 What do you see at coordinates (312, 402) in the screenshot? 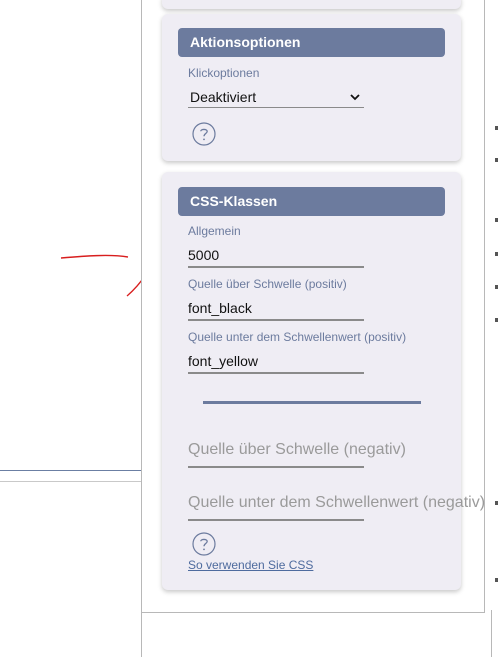
I see `section-divider` at bounding box center [312, 402].